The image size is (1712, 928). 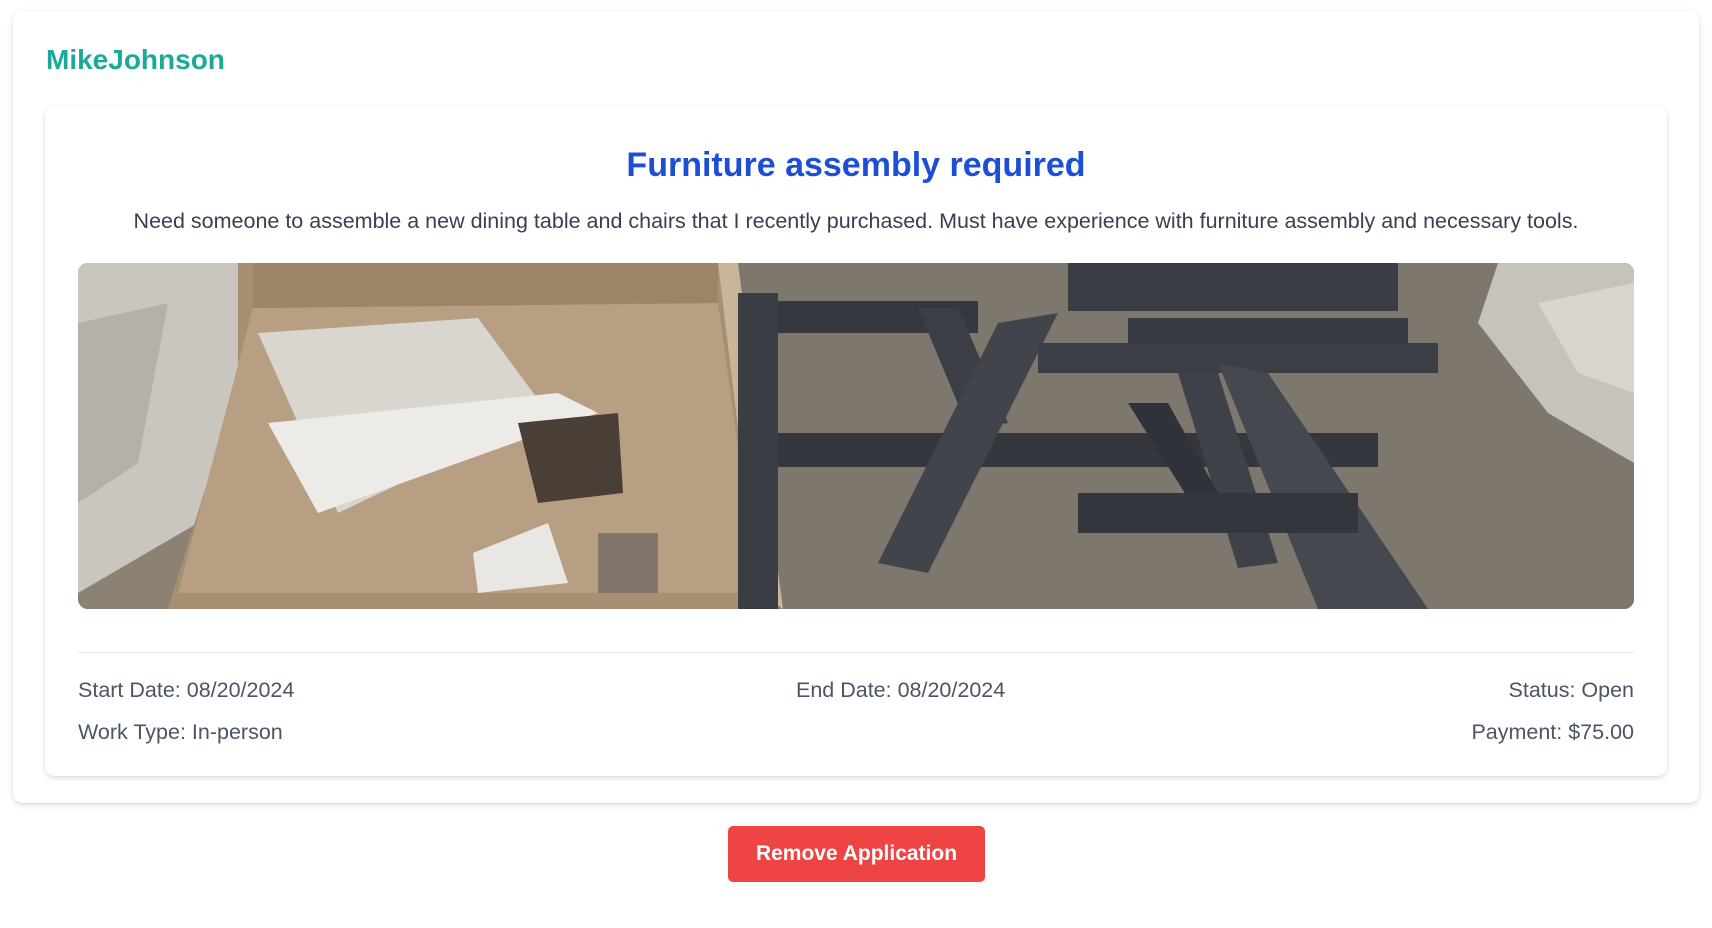 What do you see at coordinates (180, 732) in the screenshot?
I see `work-type: Work Type: In-person` at bounding box center [180, 732].